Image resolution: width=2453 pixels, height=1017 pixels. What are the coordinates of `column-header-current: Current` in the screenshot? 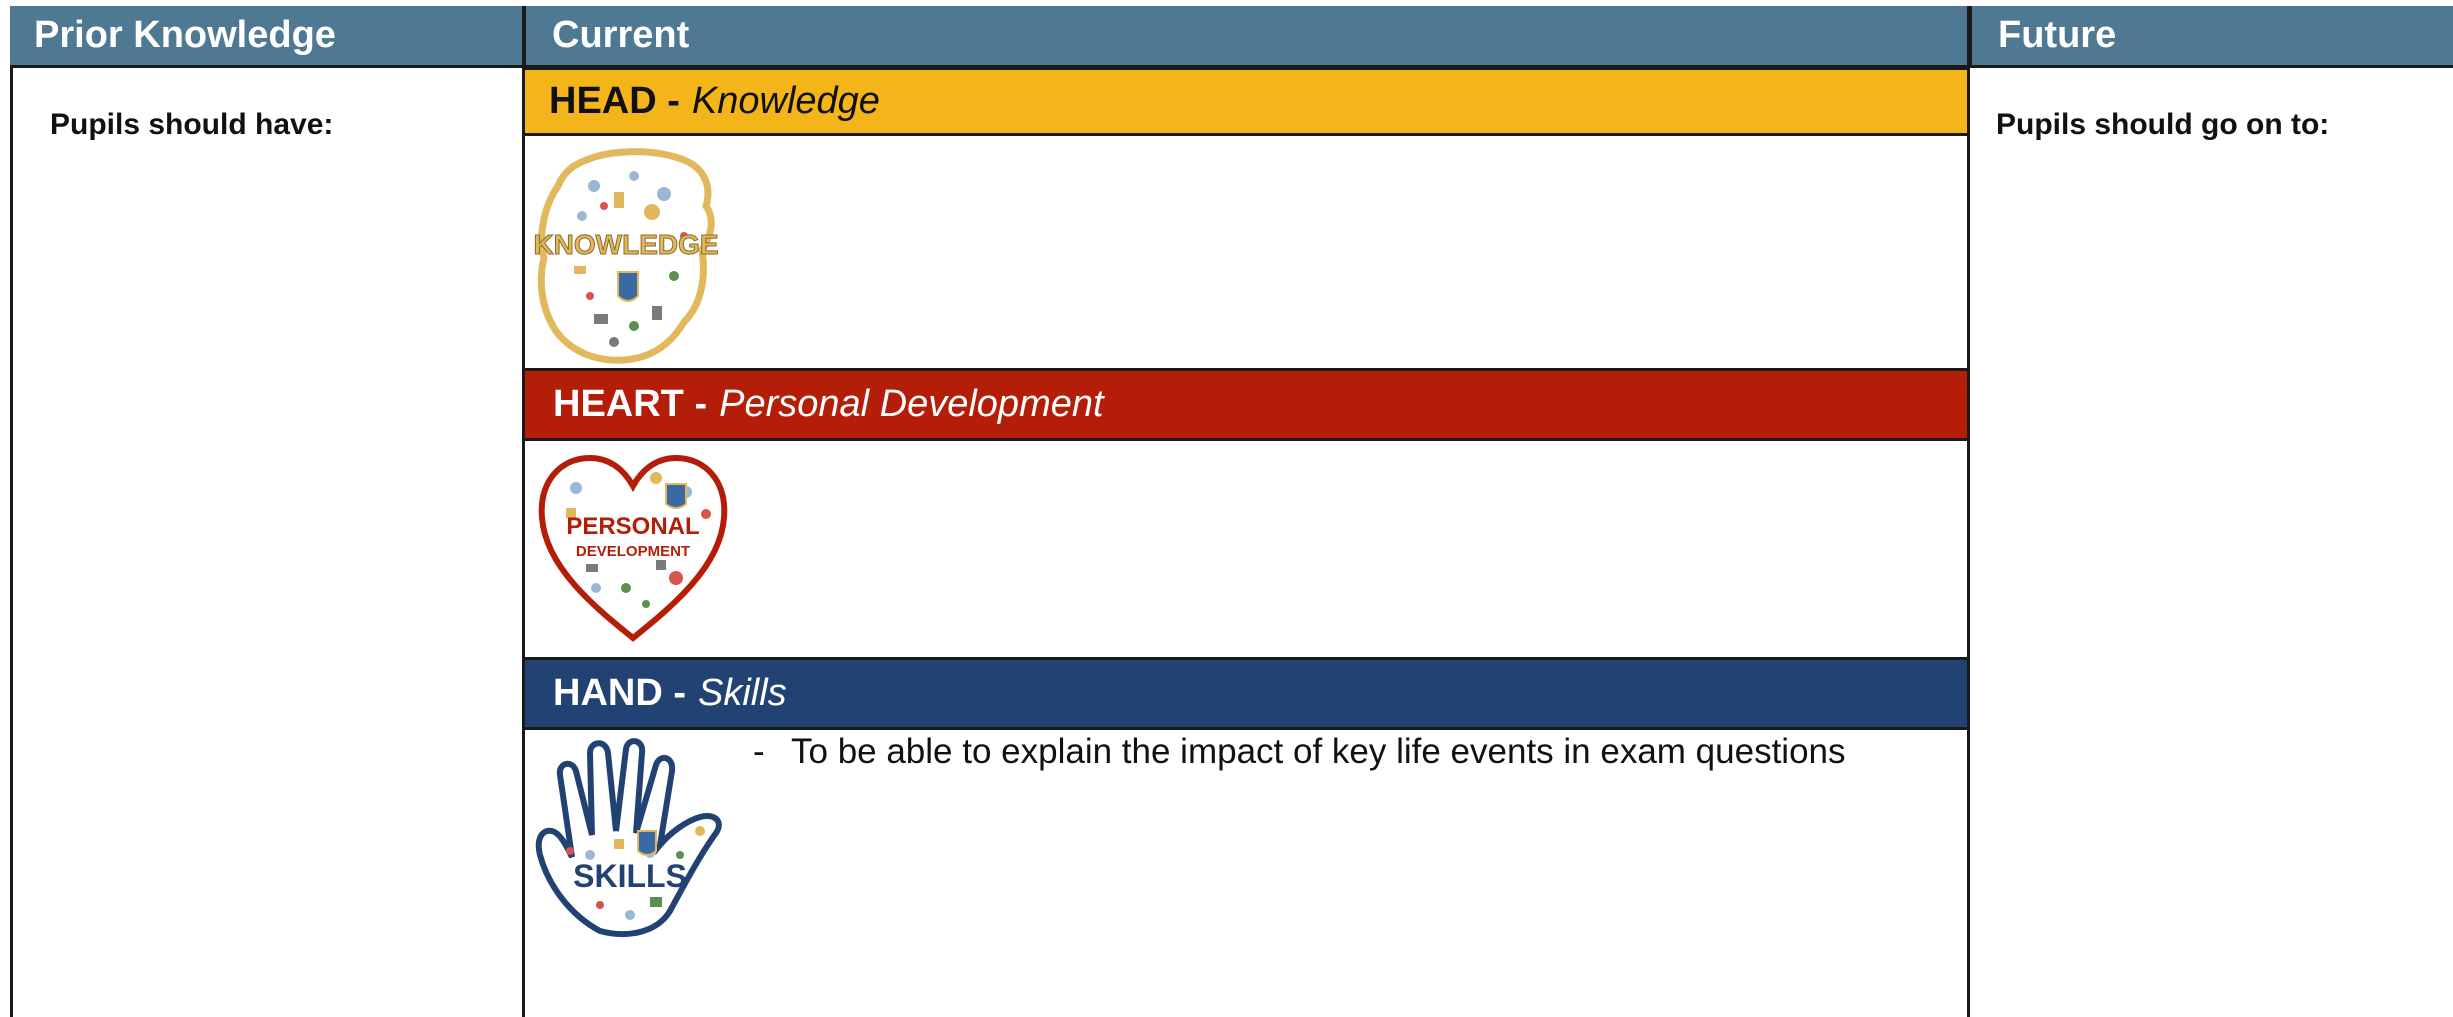 It's located at (1246, 37).